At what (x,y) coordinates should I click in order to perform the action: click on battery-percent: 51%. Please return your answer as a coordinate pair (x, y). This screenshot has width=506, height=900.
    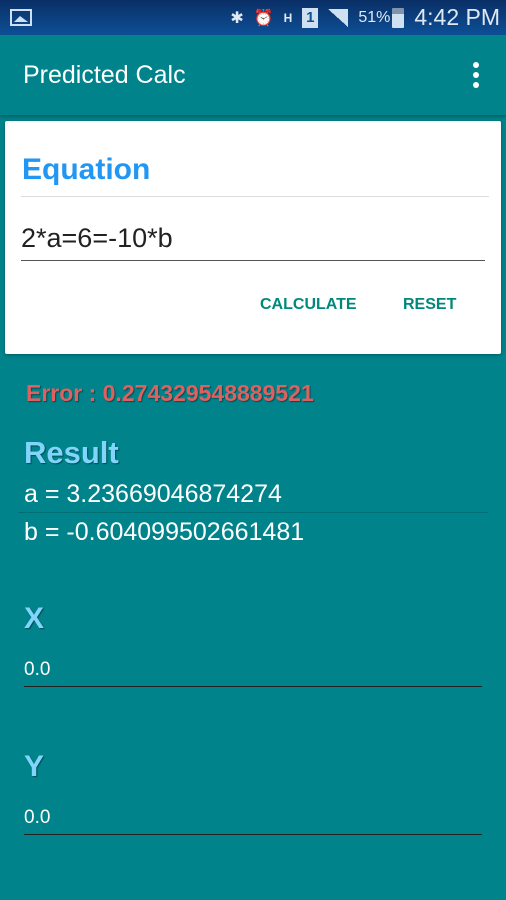
    Looking at the image, I should click on (374, 17).